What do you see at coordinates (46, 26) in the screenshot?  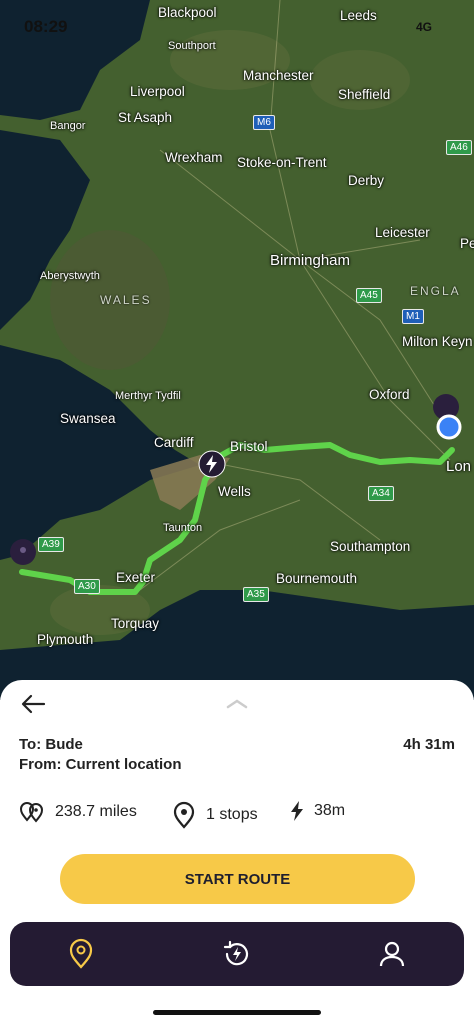 I see `status-time: 08:29` at bounding box center [46, 26].